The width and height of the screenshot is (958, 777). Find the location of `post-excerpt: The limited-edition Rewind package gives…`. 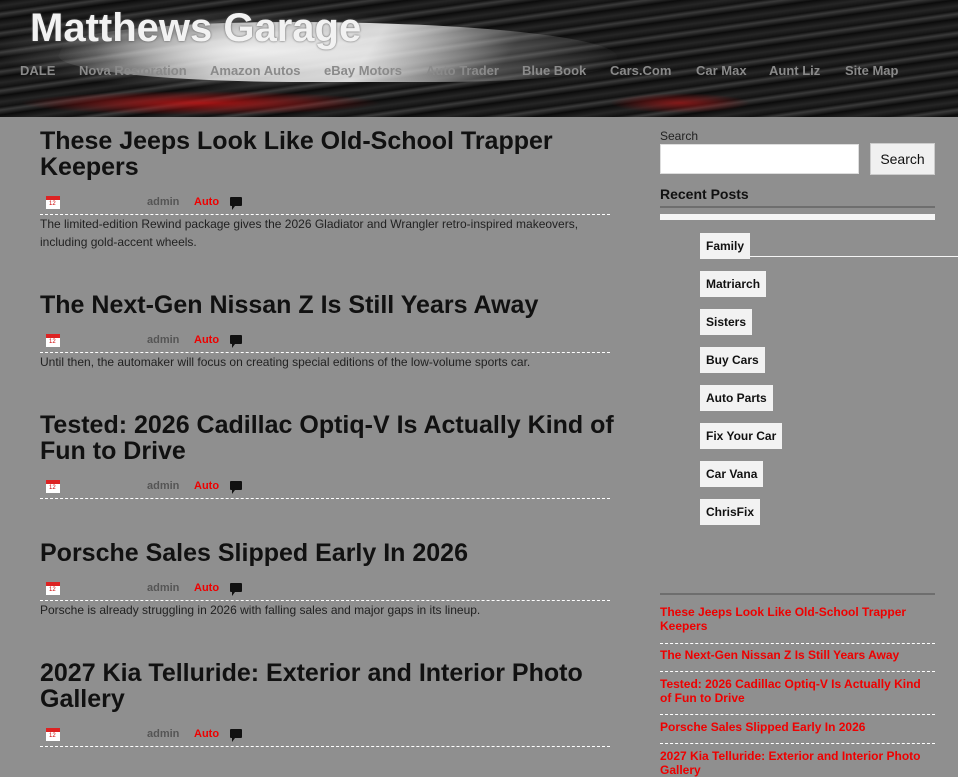

post-excerpt: The limited-edition Rewind package gives… is located at coordinates (309, 233).